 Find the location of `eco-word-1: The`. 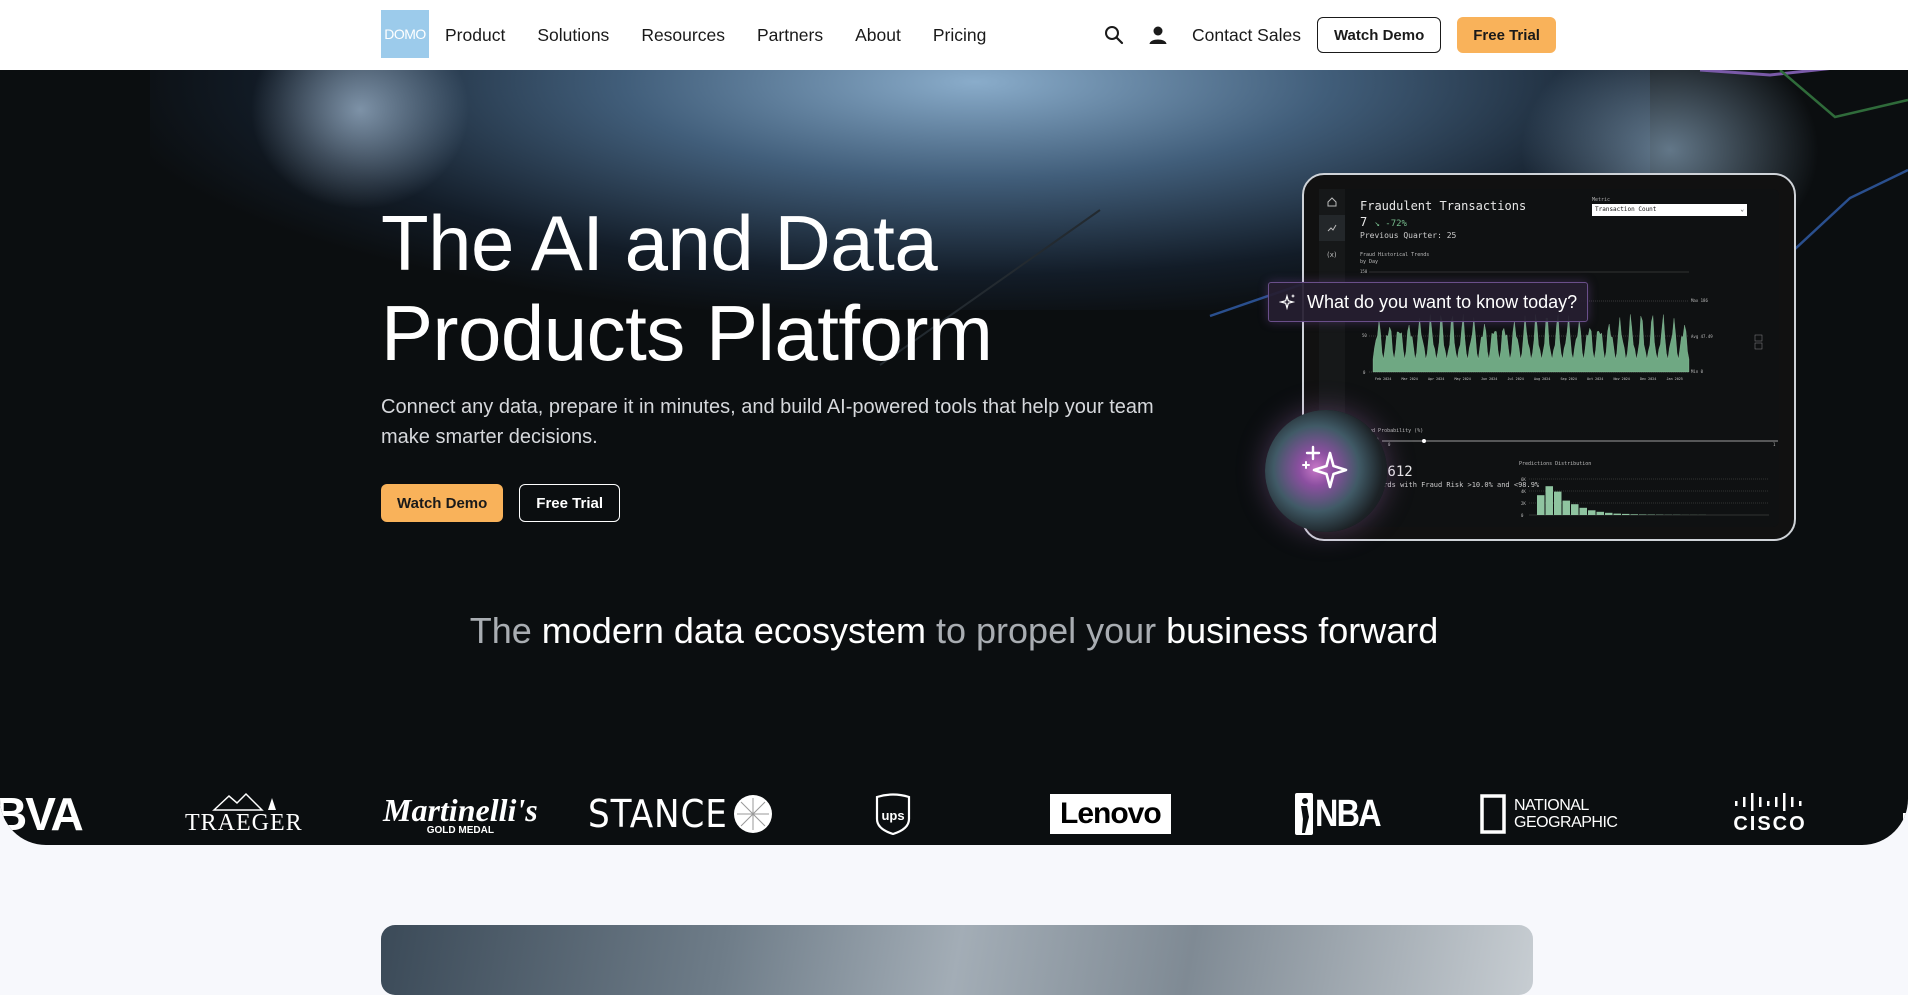

eco-word-1: The is located at coordinates (501, 630).